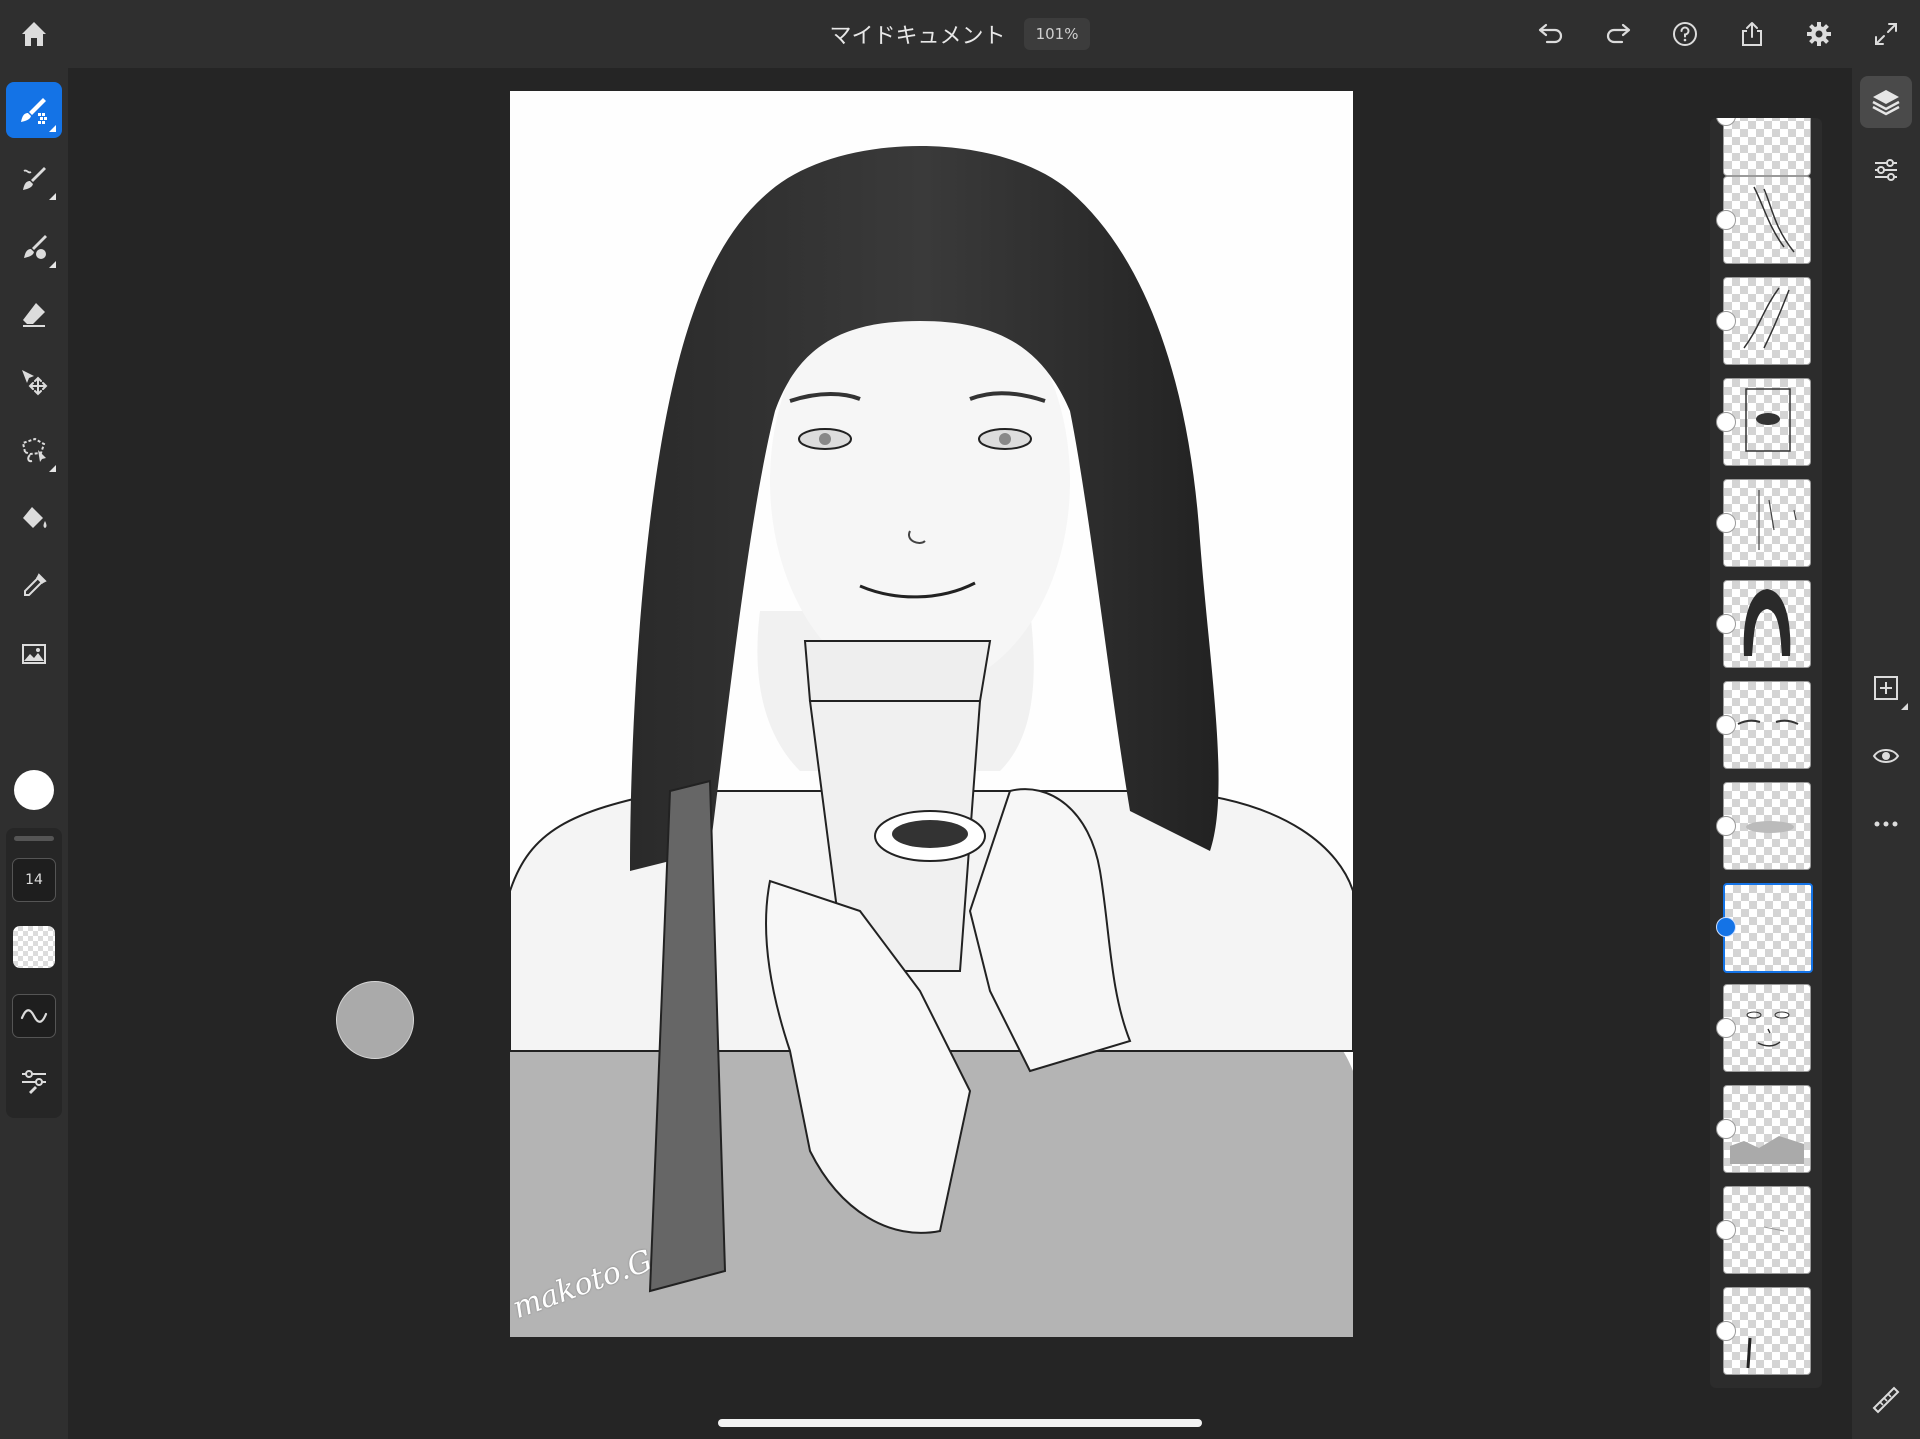 This screenshot has width=1920, height=1439. I want to click on tool-bar: 14, so click(34, 753).